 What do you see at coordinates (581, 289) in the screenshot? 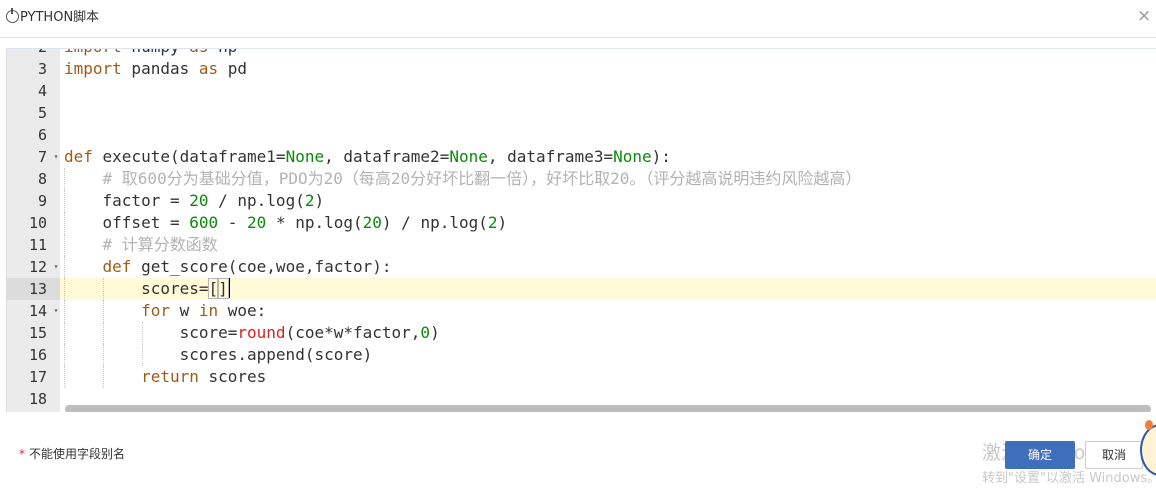
I see `code-line-active: 13 scores=[]` at bounding box center [581, 289].